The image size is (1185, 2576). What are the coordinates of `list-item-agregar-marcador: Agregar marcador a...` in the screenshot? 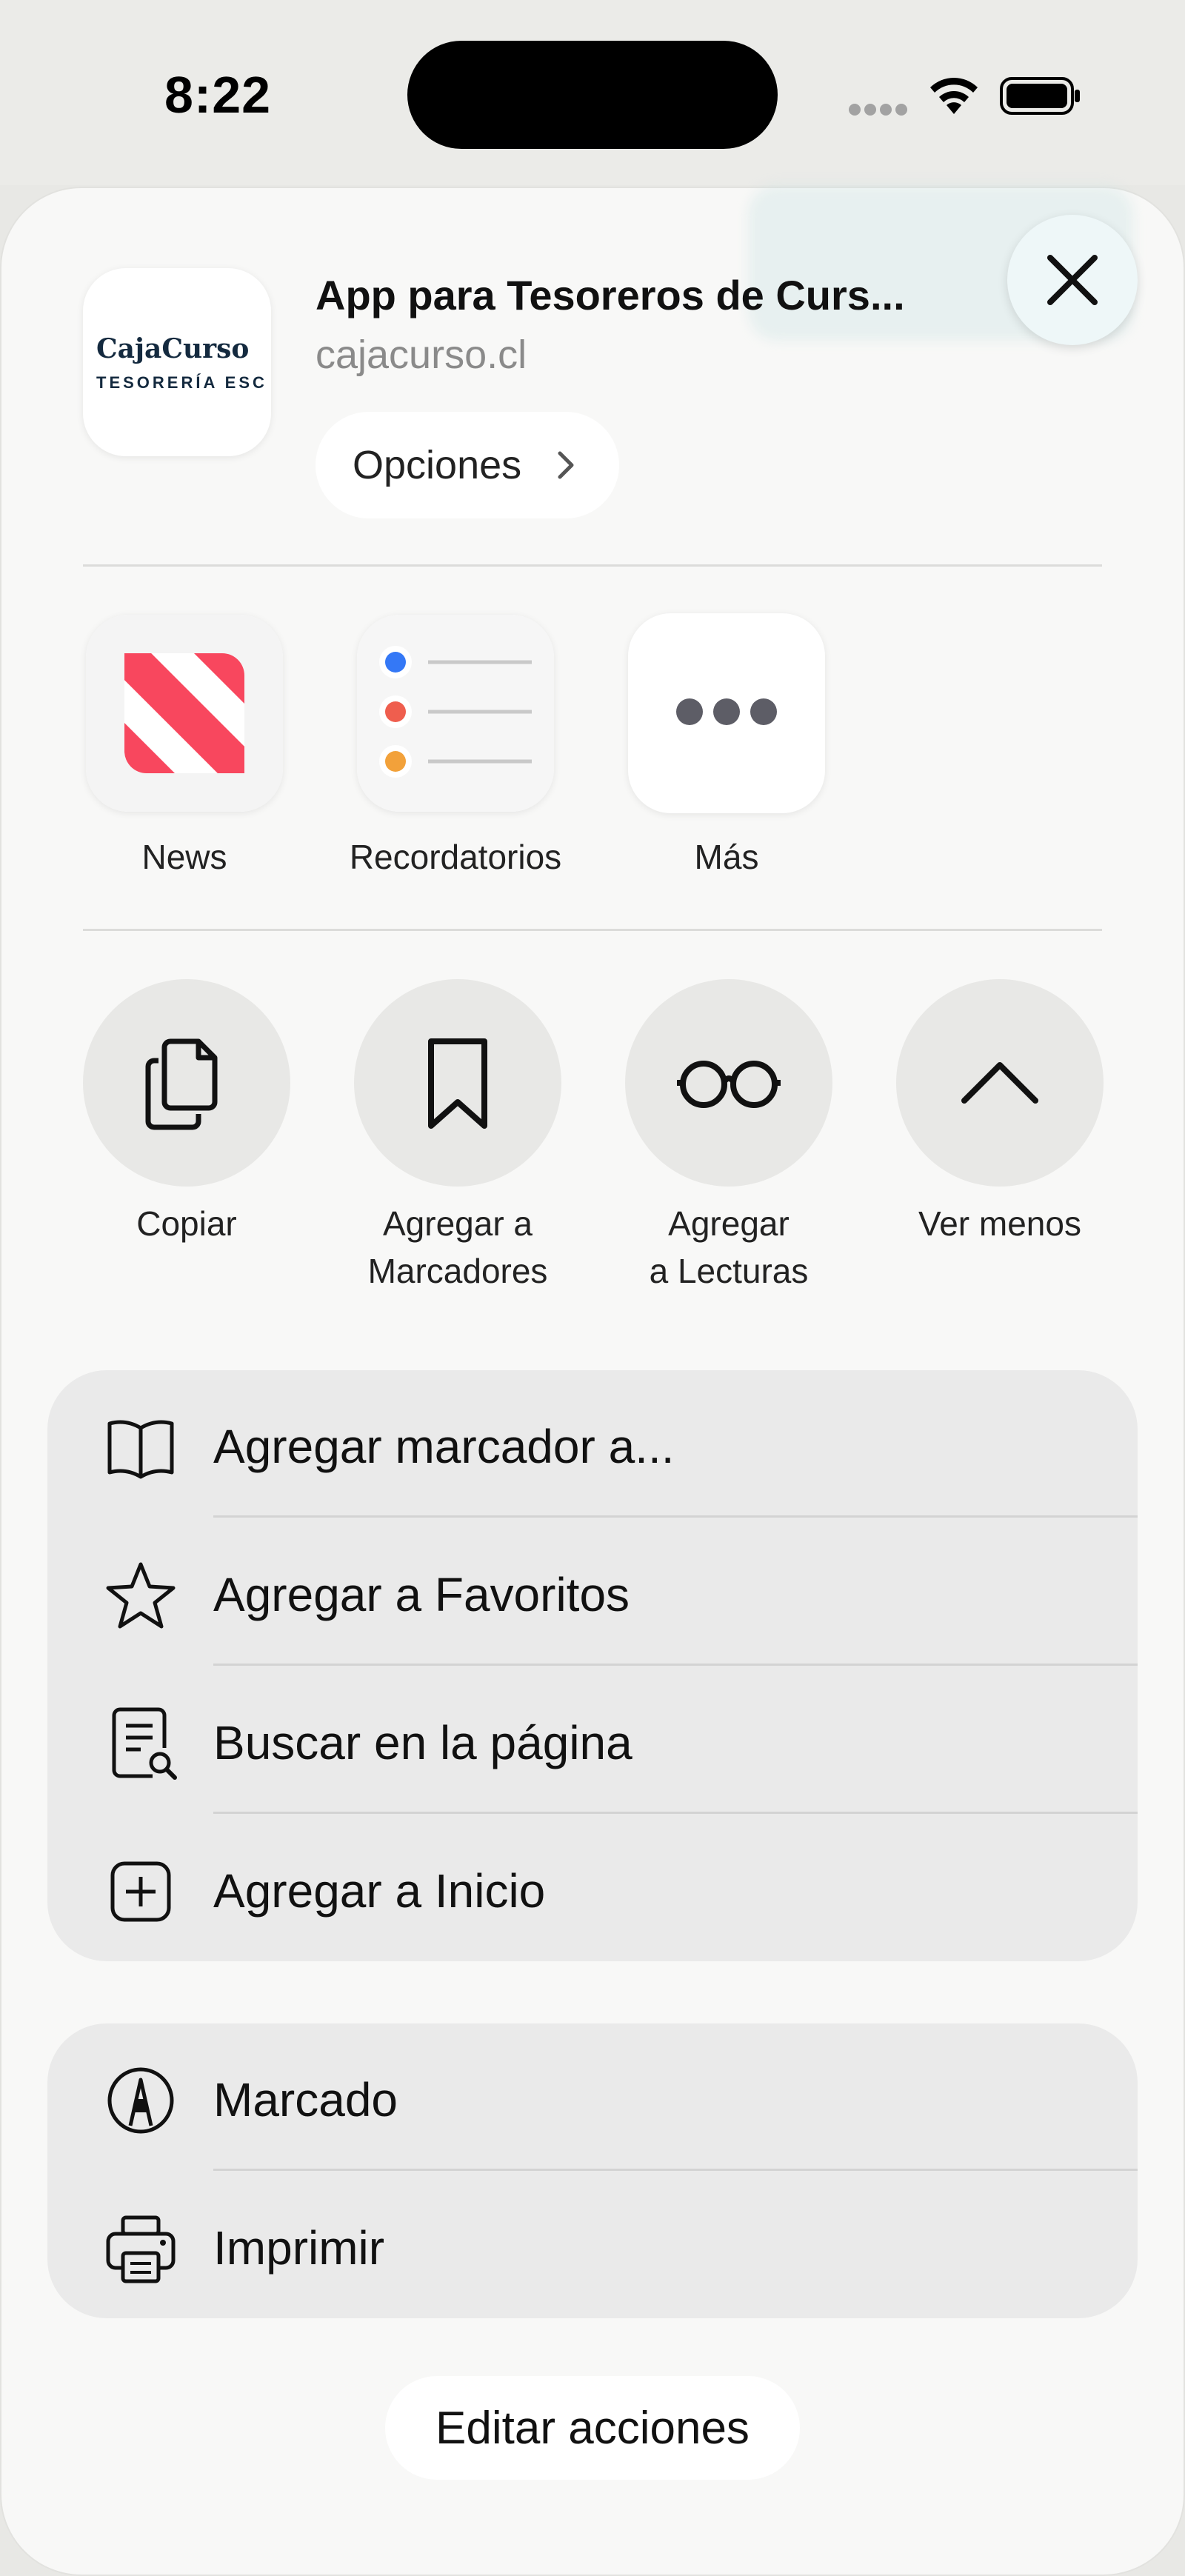 It's located at (592, 1444).